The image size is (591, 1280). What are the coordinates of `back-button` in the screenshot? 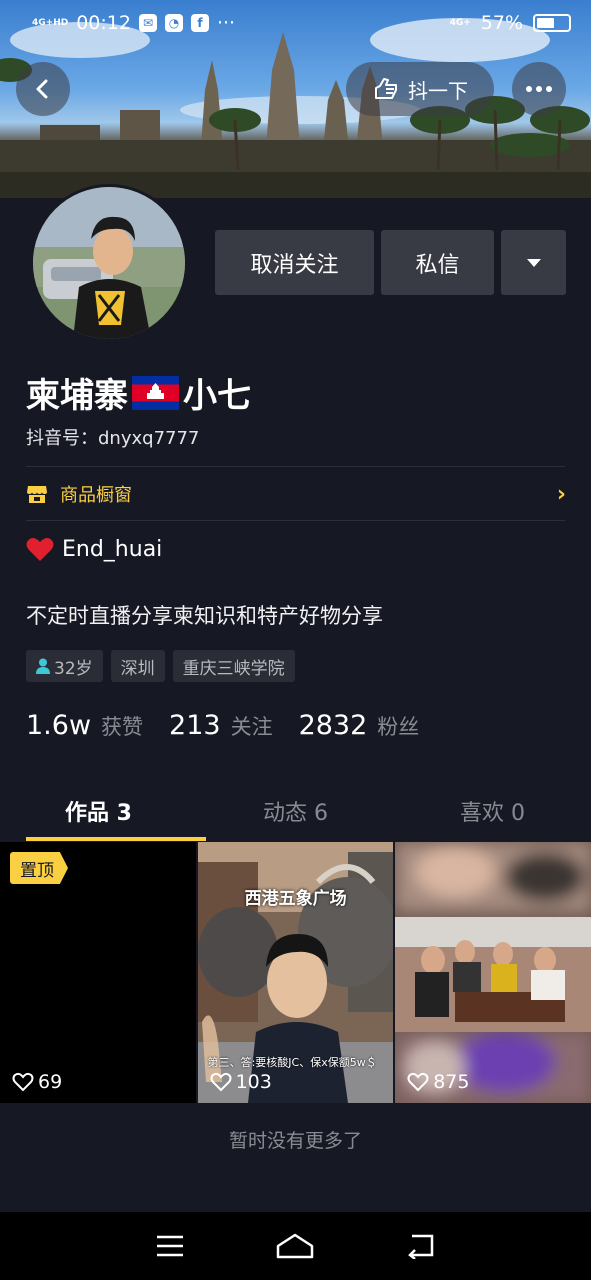 It's located at (43, 89).